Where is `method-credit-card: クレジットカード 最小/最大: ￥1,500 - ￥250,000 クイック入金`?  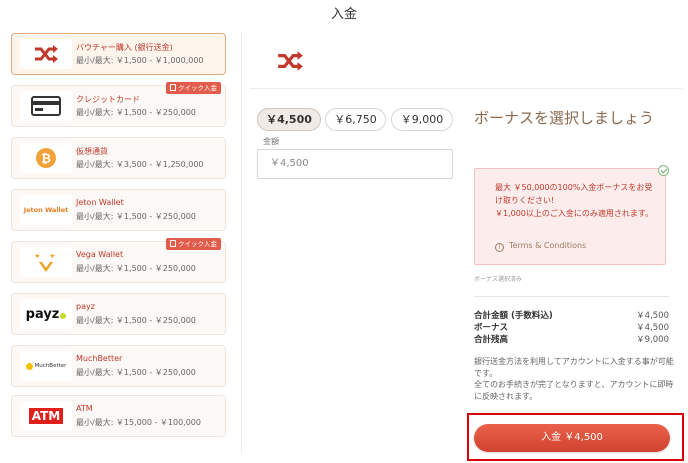
method-credit-card: クレジットカード 最小/最大: ￥1,500 - ￥250,000 クイック入金 is located at coordinates (118, 104).